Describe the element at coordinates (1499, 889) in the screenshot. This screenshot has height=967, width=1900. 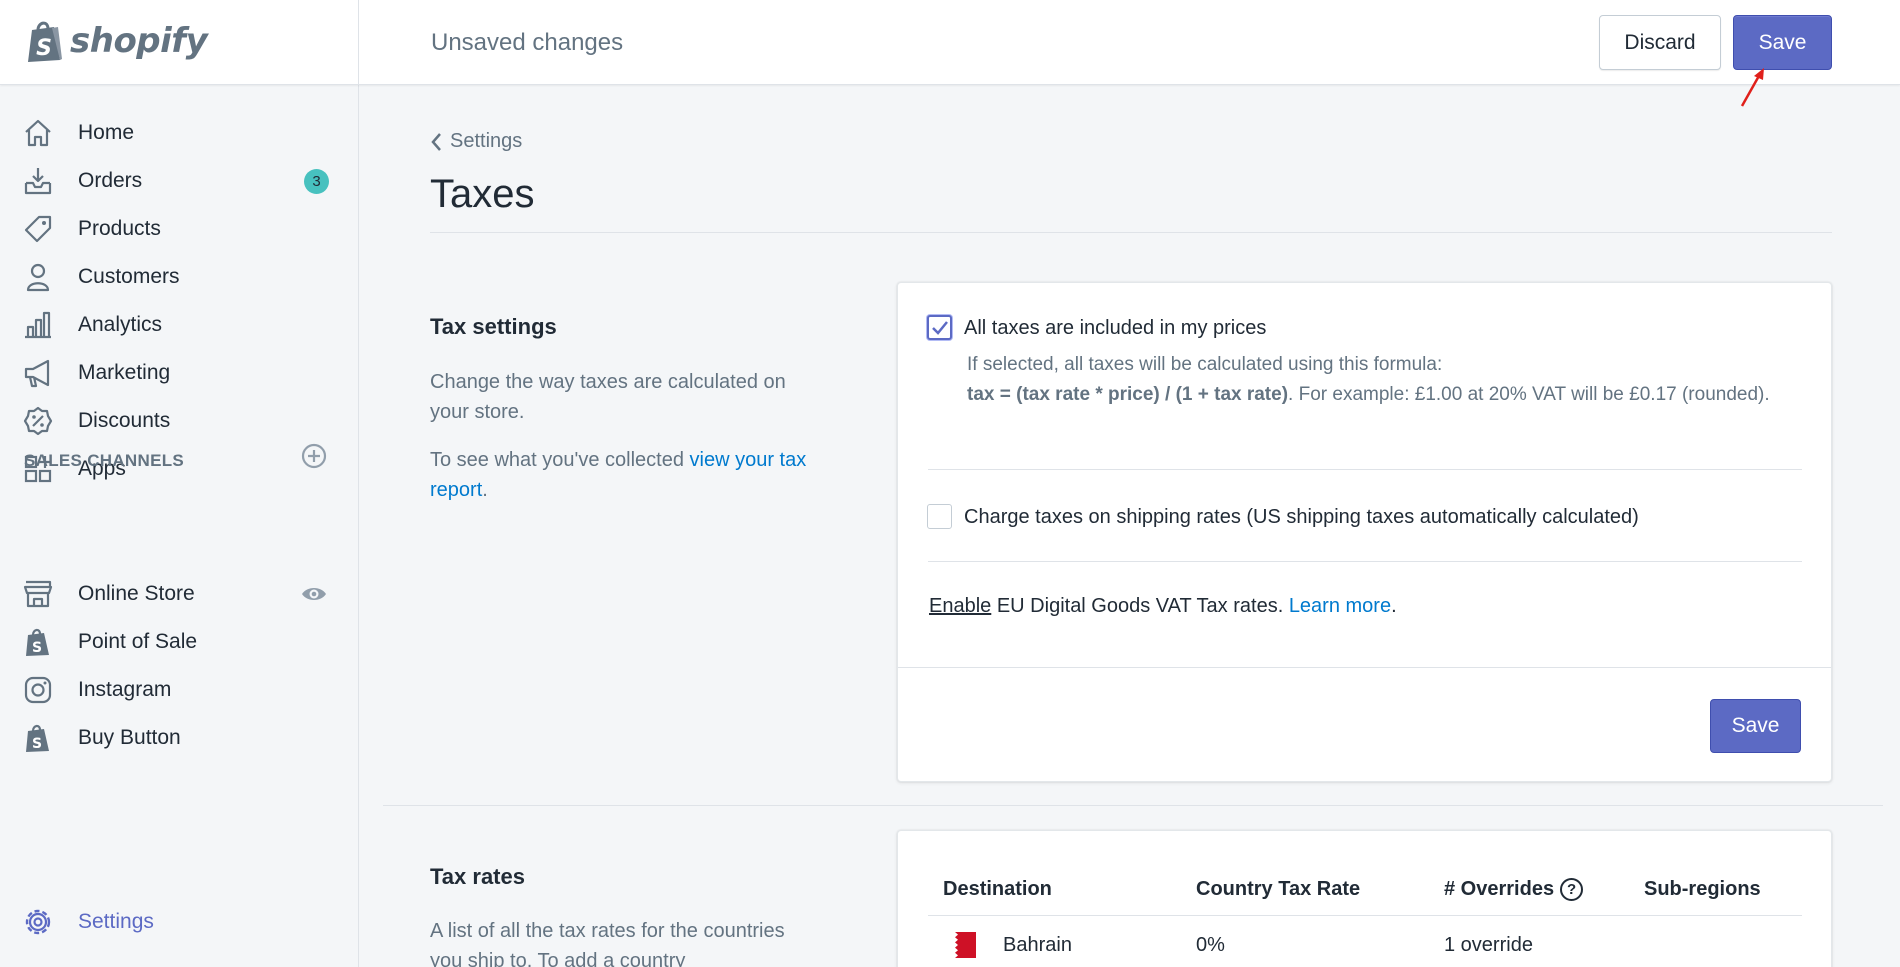
I see `column-overrides-label: # Overrides` at that location.